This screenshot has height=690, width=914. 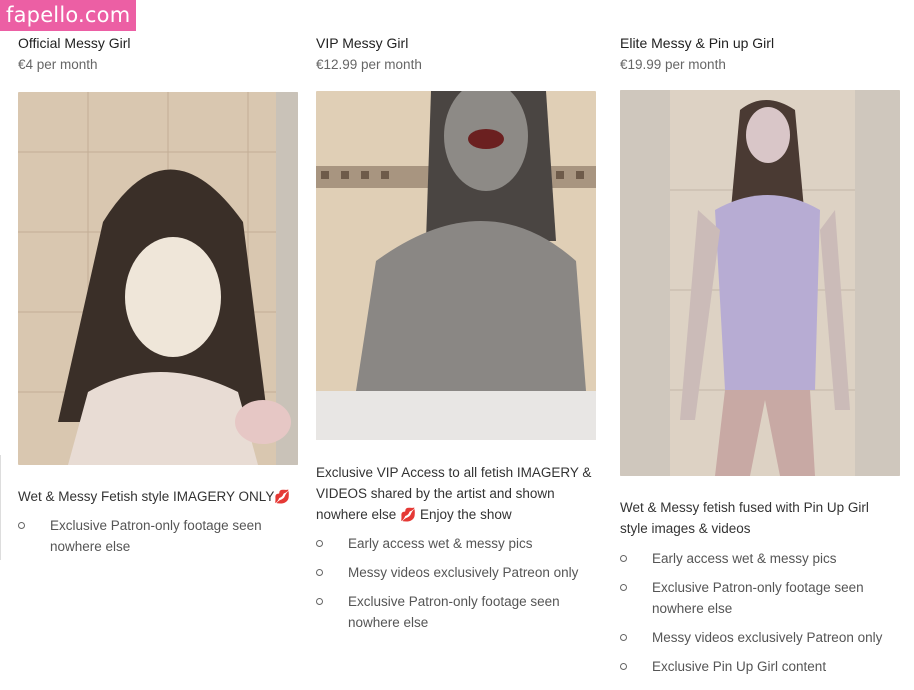 I want to click on tier-name: VIP Messy Girl, so click(x=362, y=43).